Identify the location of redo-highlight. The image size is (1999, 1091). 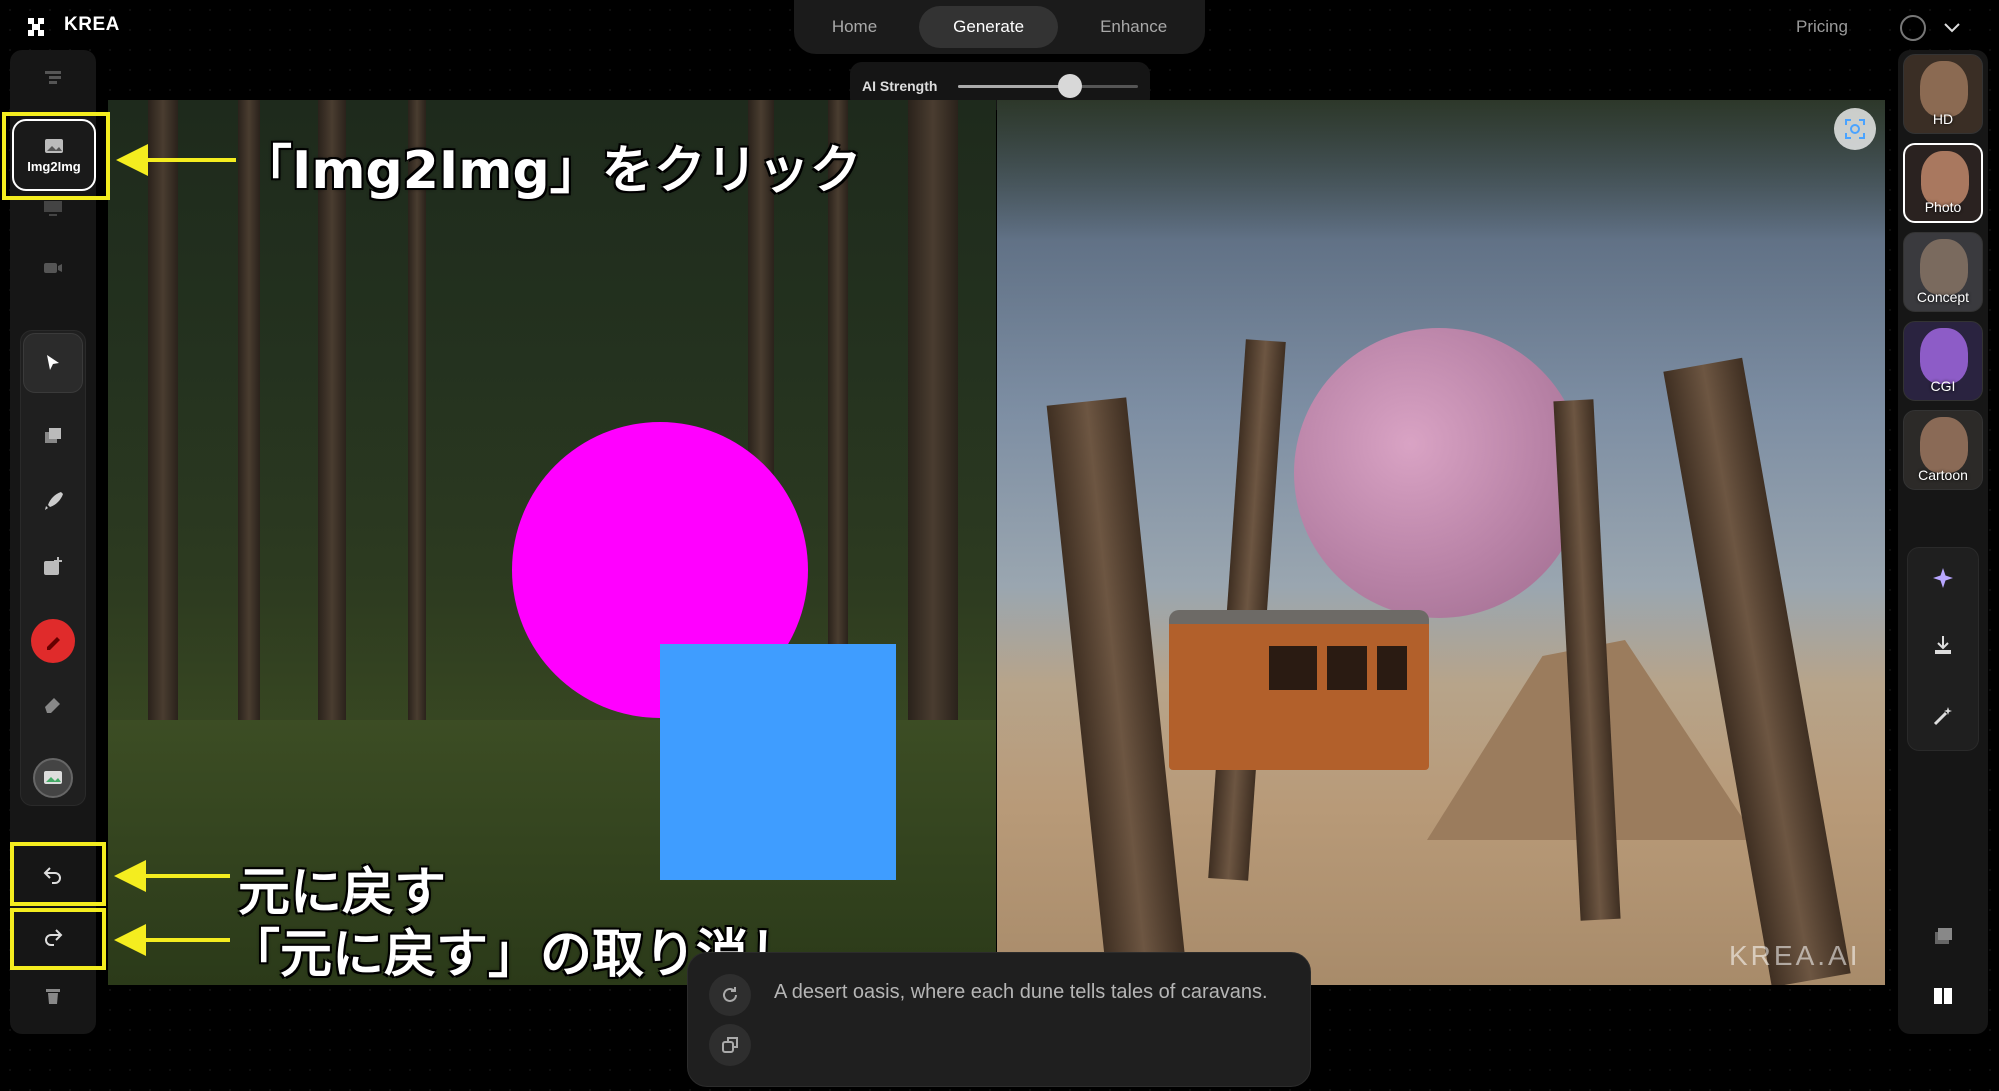
(58, 939).